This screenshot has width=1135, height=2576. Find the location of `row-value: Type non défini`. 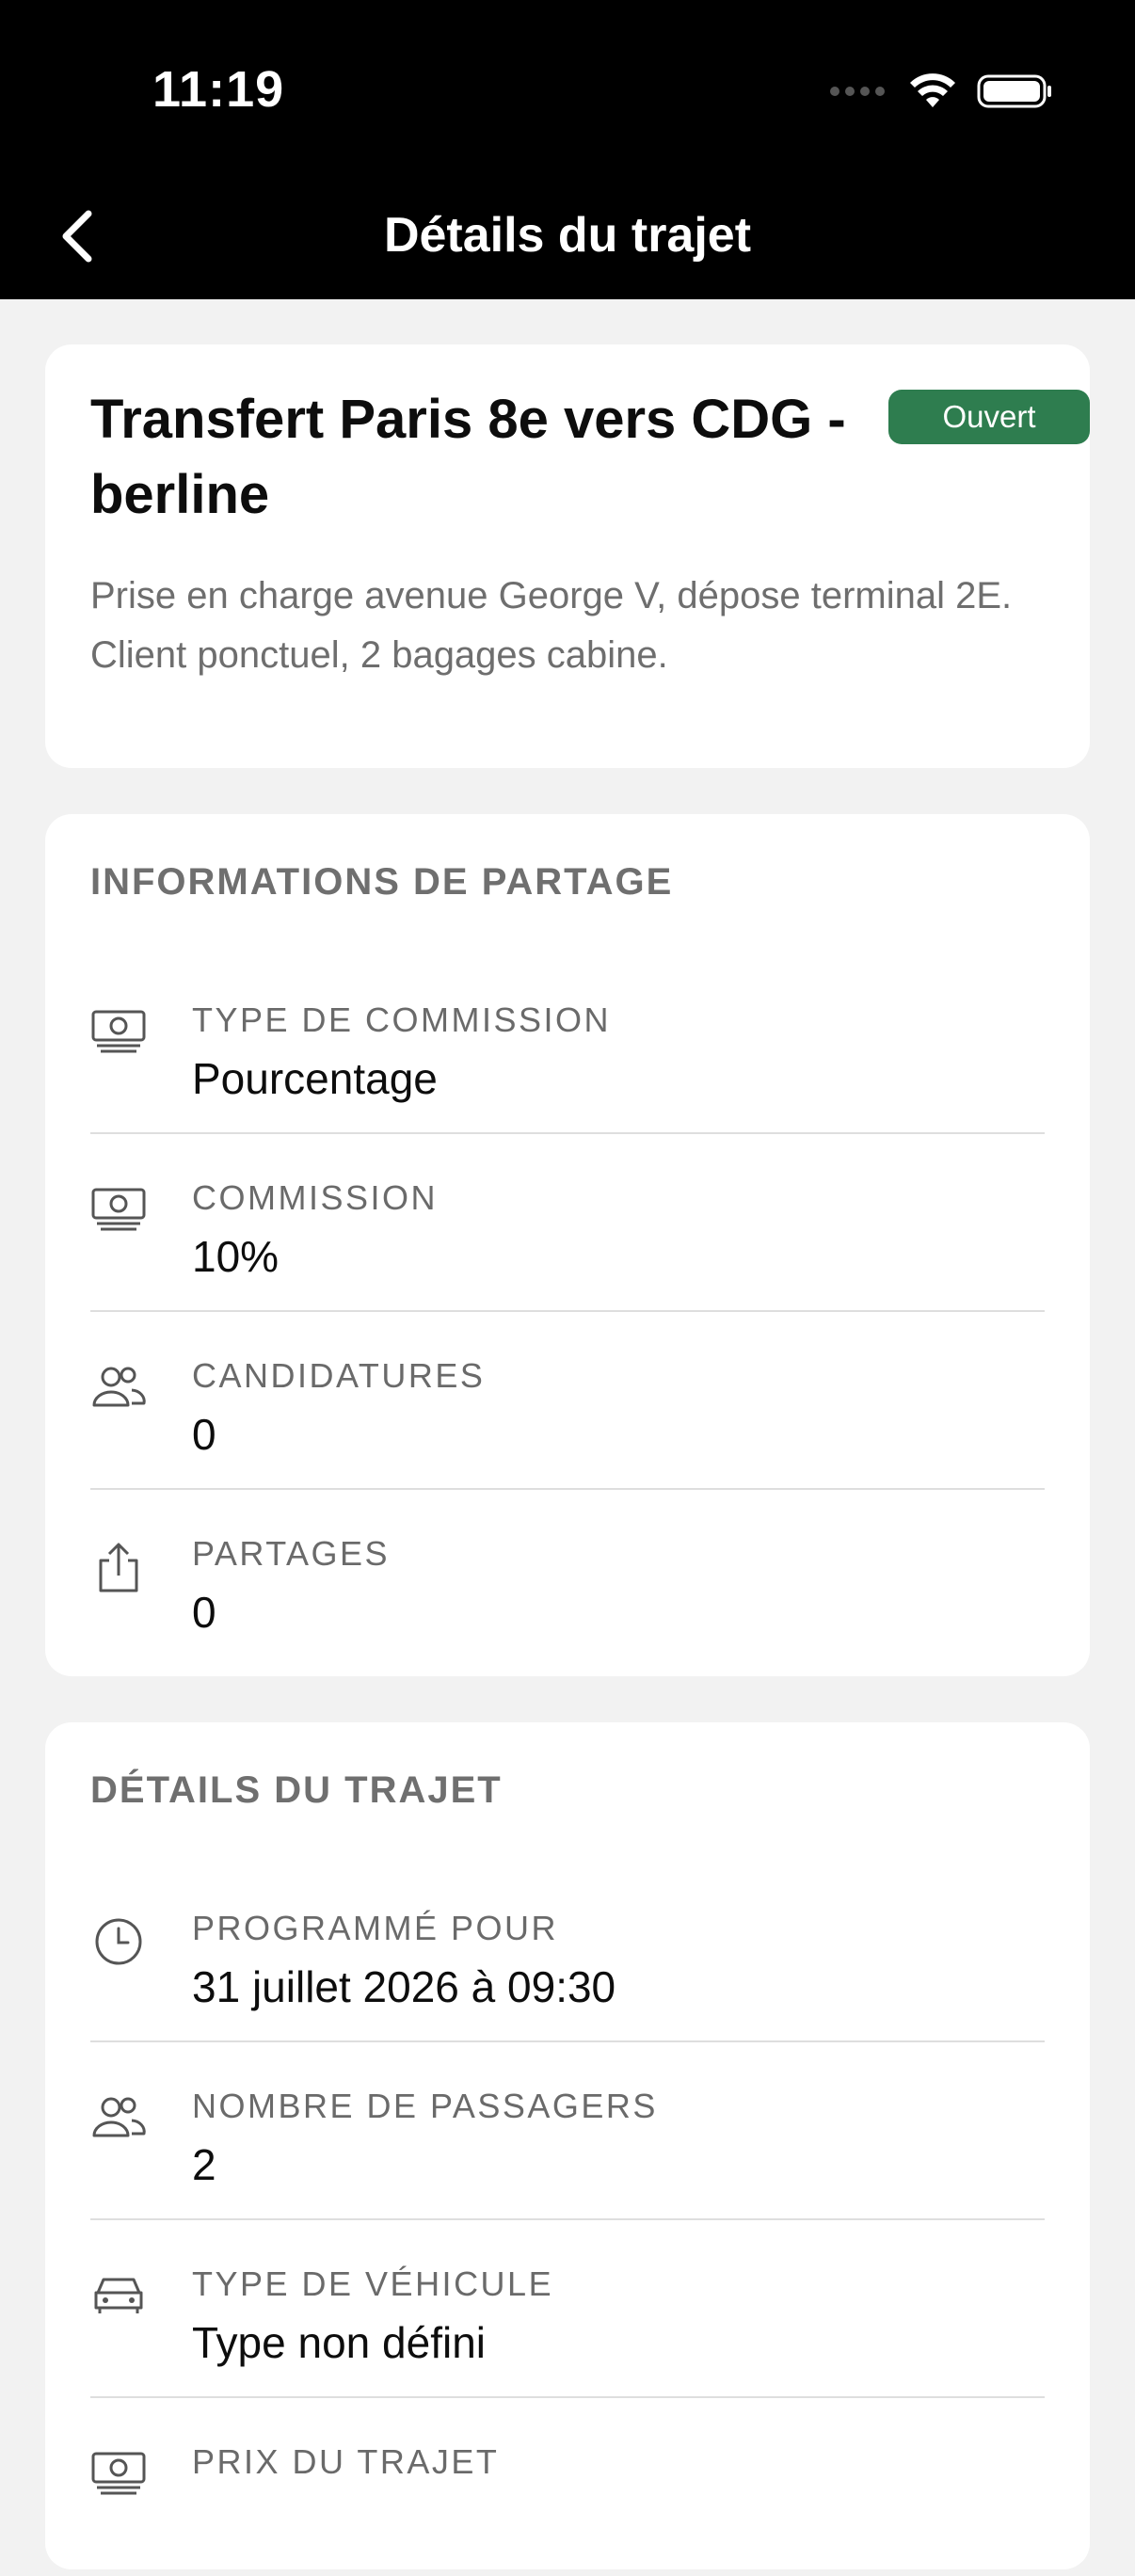

row-value: Type non défini is located at coordinates (339, 2342).